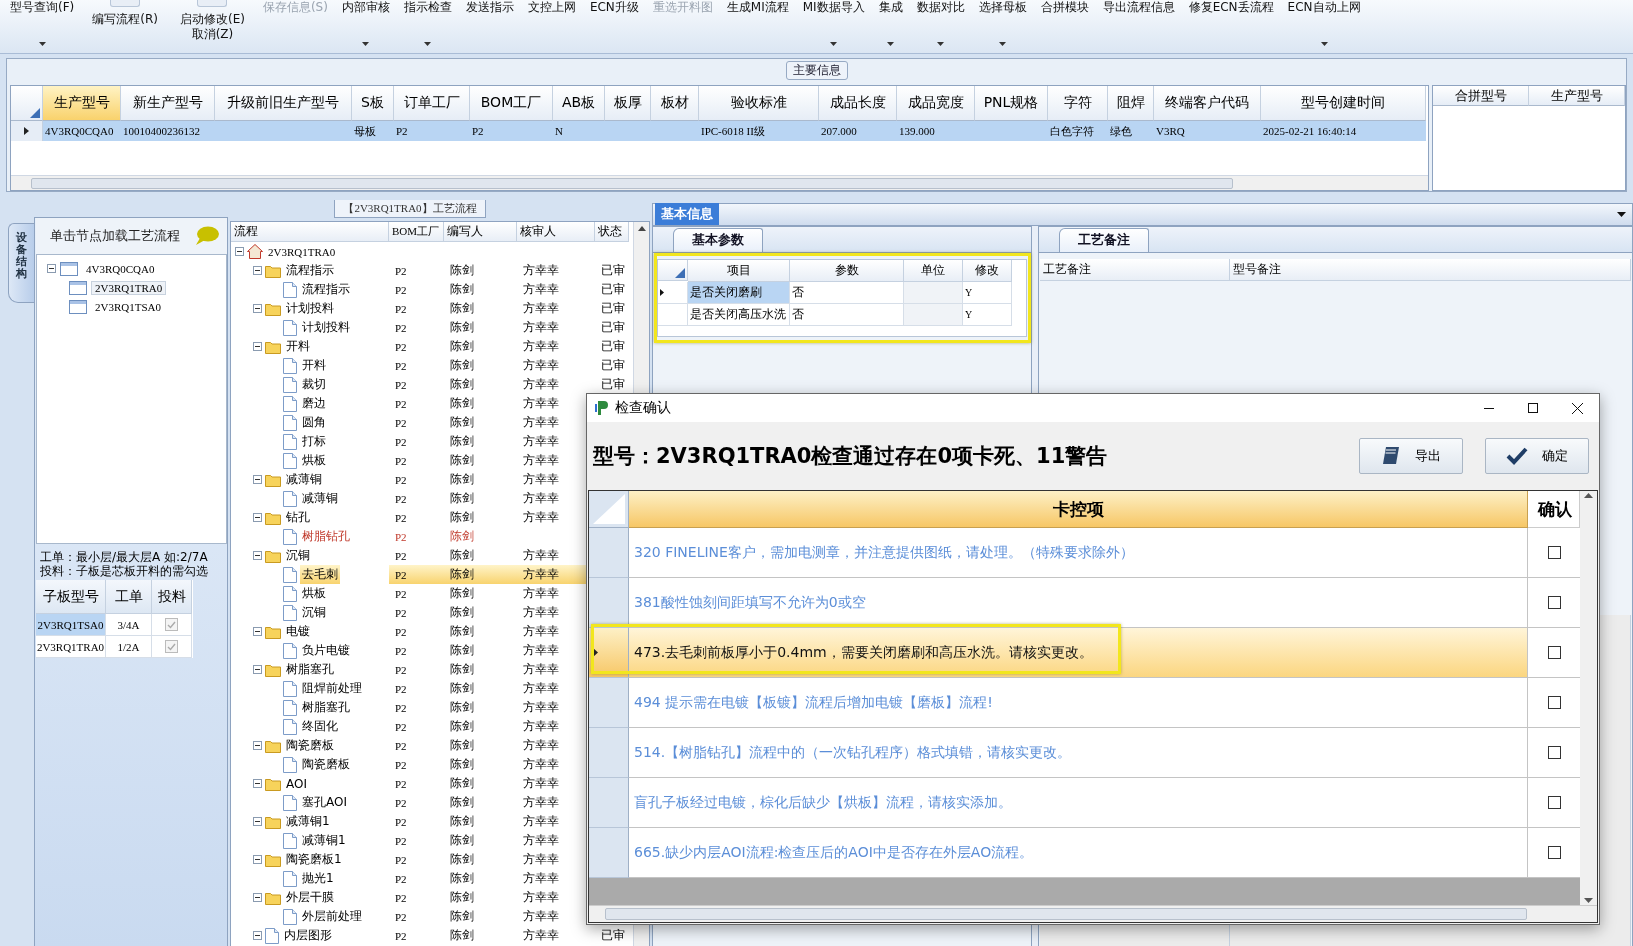 This screenshot has width=1633, height=946. I want to click on column-header: 流程, so click(310, 232).